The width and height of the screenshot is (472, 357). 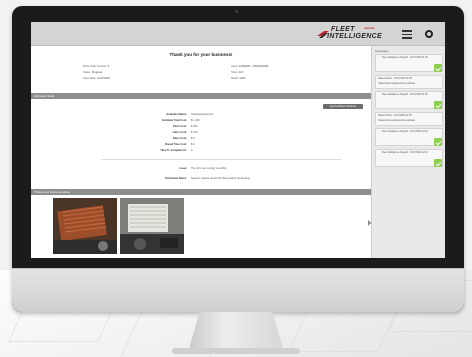 I want to click on work-order-number-field: Work Order Number: 0, so click(x=96, y=66).